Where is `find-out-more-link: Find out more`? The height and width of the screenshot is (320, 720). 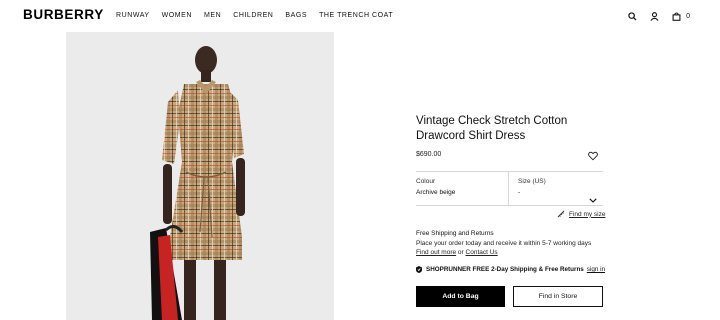 find-out-more-link: Find out more is located at coordinates (436, 252).